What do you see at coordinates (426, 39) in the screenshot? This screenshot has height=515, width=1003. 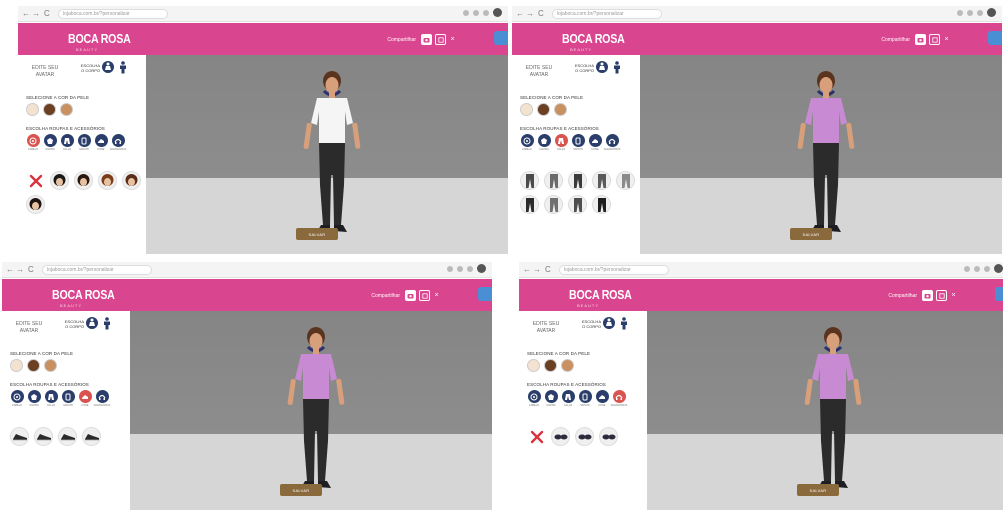 I see `camera-button` at bounding box center [426, 39].